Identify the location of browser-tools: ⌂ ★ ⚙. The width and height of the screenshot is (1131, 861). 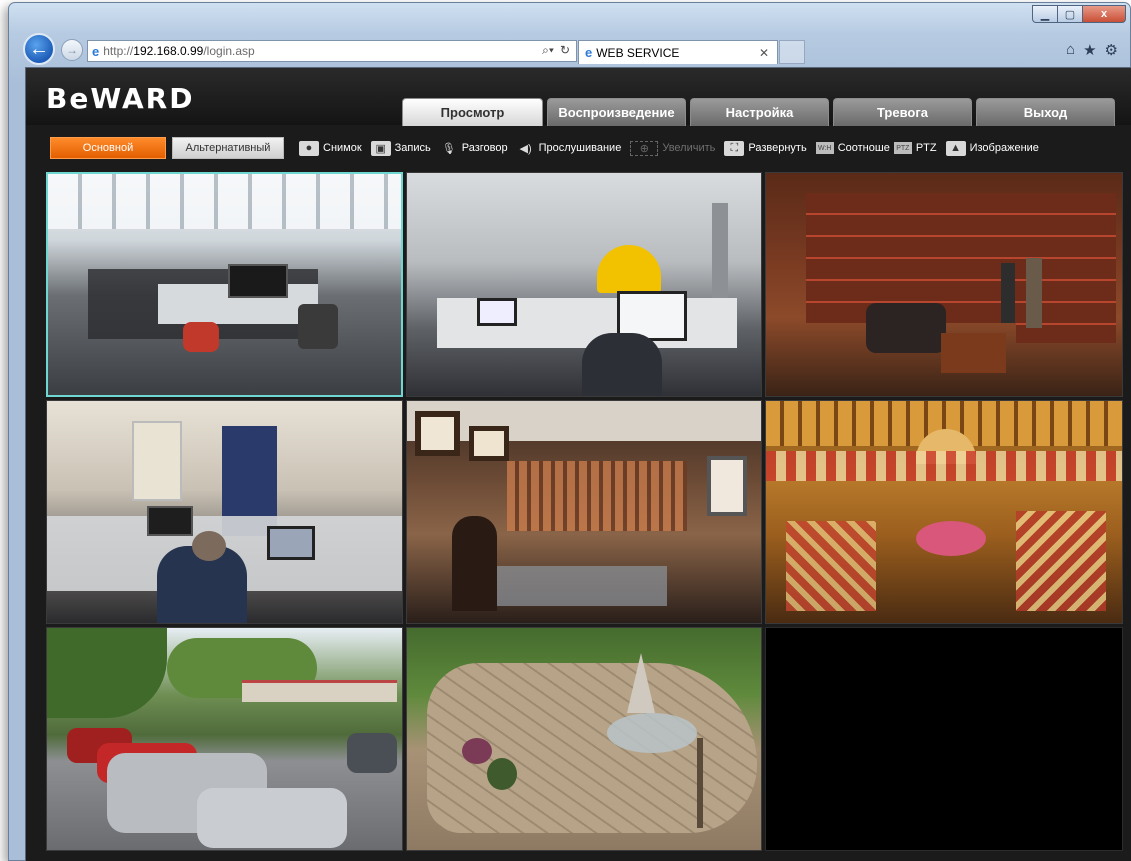
(1092, 50).